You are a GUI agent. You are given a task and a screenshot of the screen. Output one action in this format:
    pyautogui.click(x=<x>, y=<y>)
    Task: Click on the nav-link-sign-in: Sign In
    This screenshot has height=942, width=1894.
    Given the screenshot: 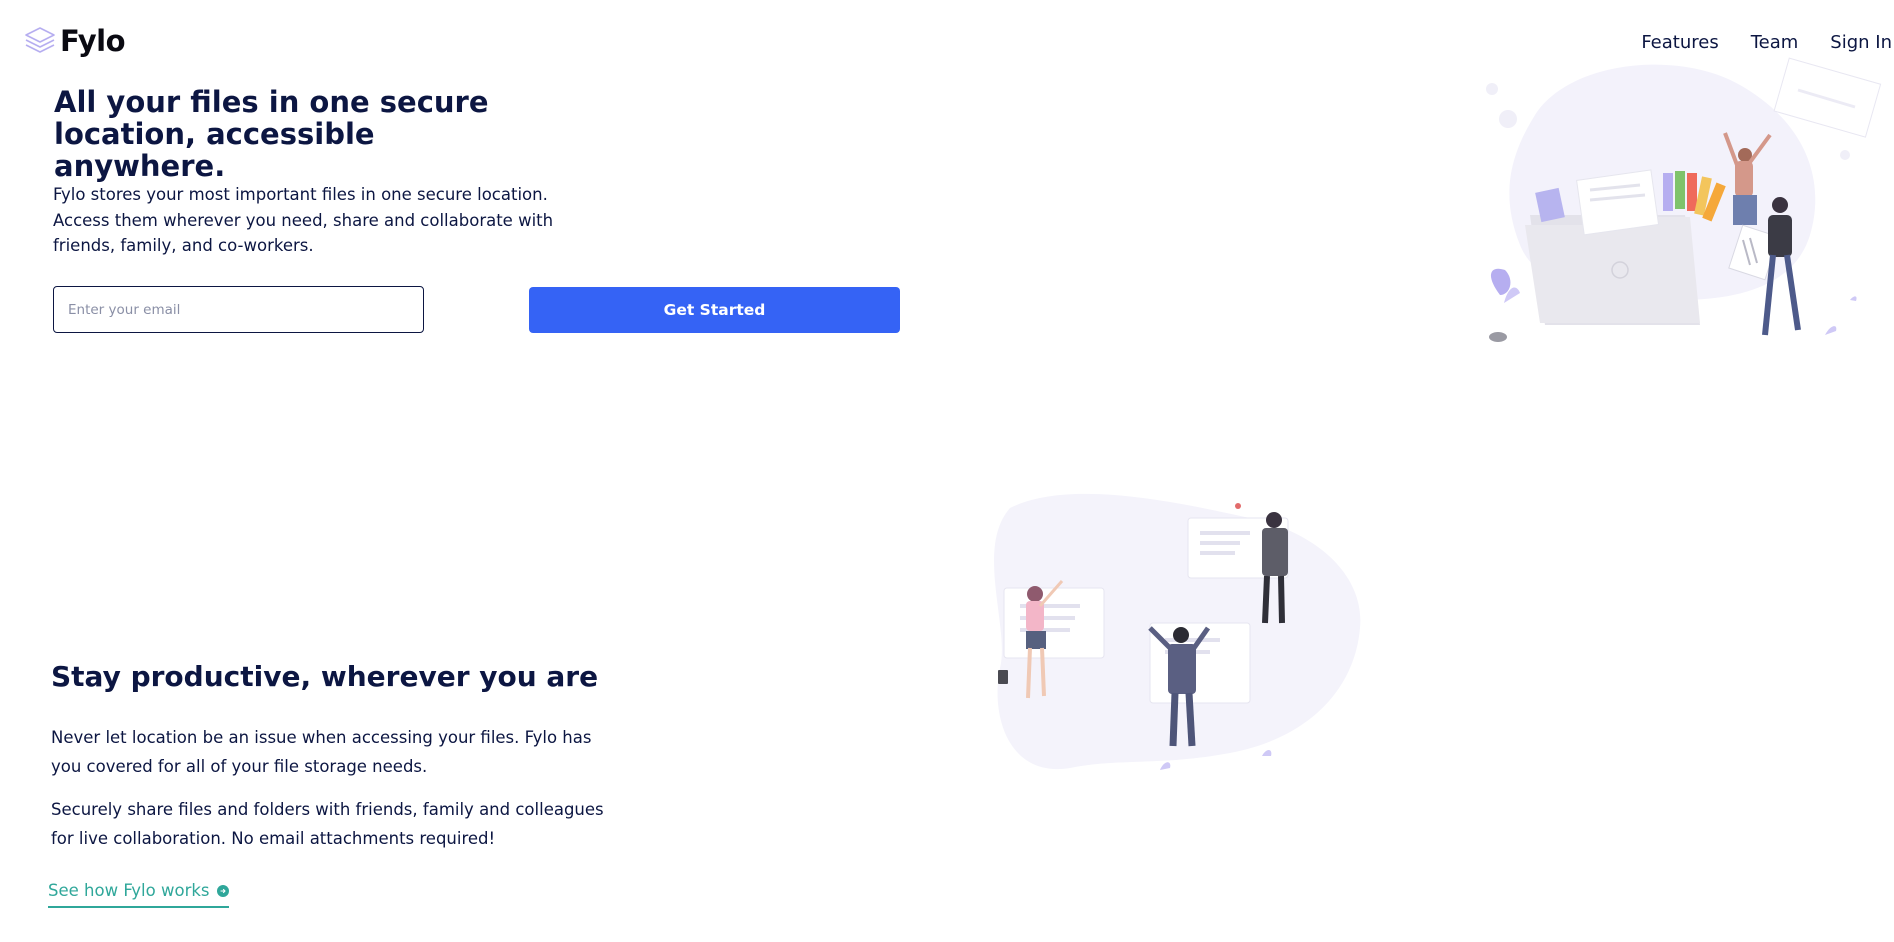 What is the action you would take?
    pyautogui.click(x=1861, y=42)
    